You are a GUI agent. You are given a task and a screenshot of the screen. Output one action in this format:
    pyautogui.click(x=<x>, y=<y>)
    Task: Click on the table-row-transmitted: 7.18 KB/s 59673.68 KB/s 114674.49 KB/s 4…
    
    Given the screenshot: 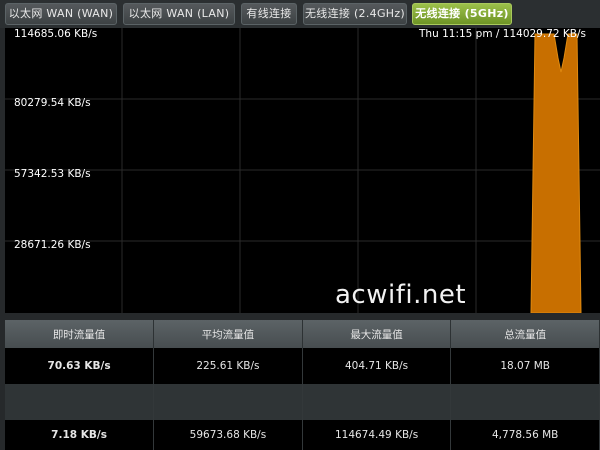 What is the action you would take?
    pyautogui.click(x=302, y=435)
    